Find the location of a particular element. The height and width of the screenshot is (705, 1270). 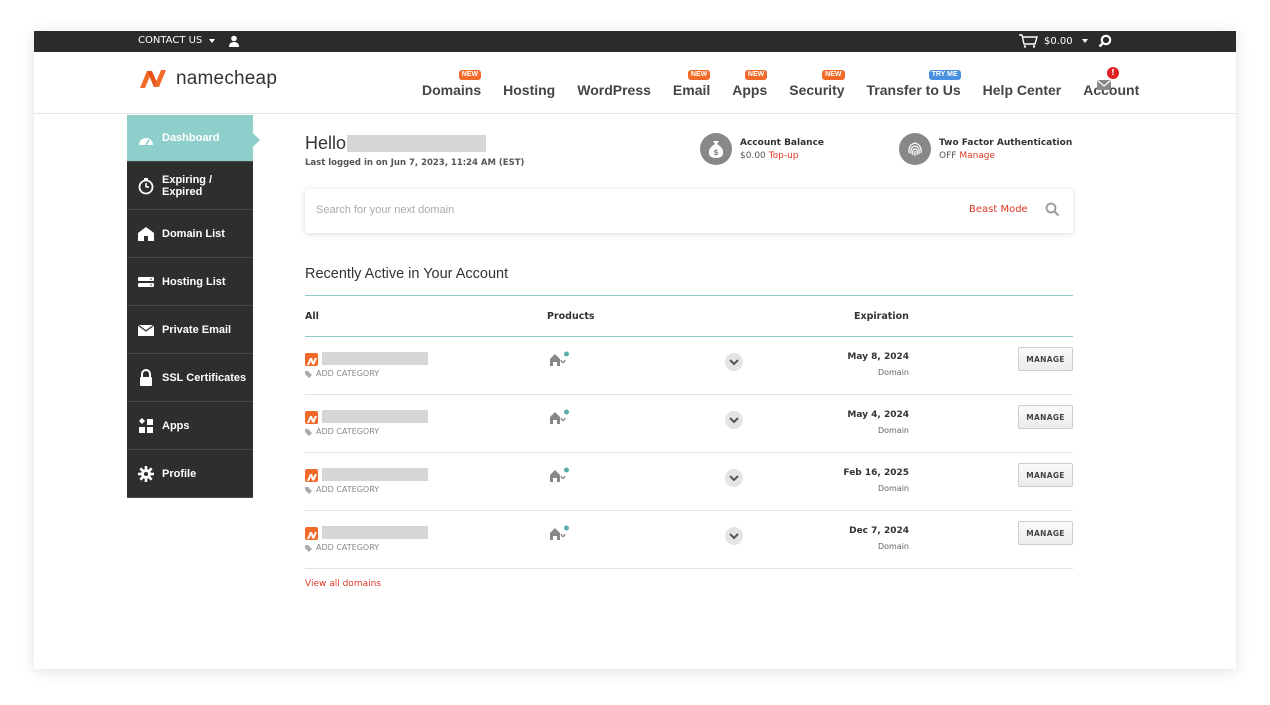

account-balance-title: Account Balance is located at coordinates (782, 143).